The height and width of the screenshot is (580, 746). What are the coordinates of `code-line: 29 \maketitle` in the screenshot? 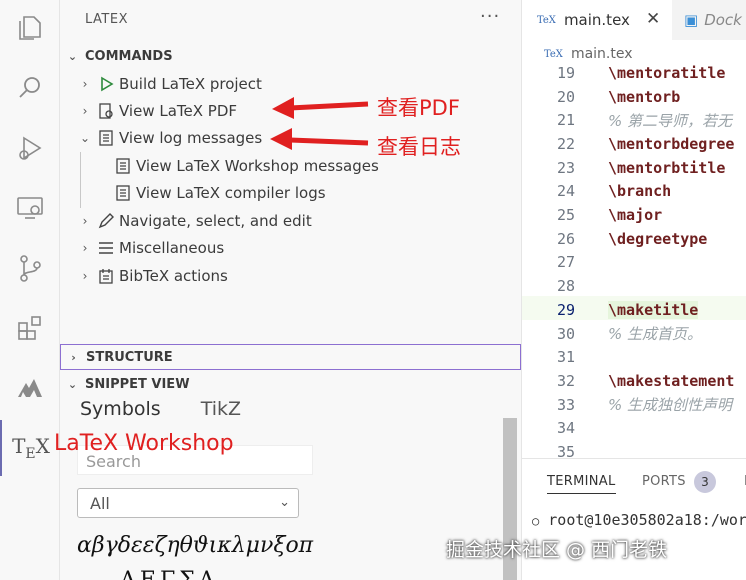 It's located at (634, 310).